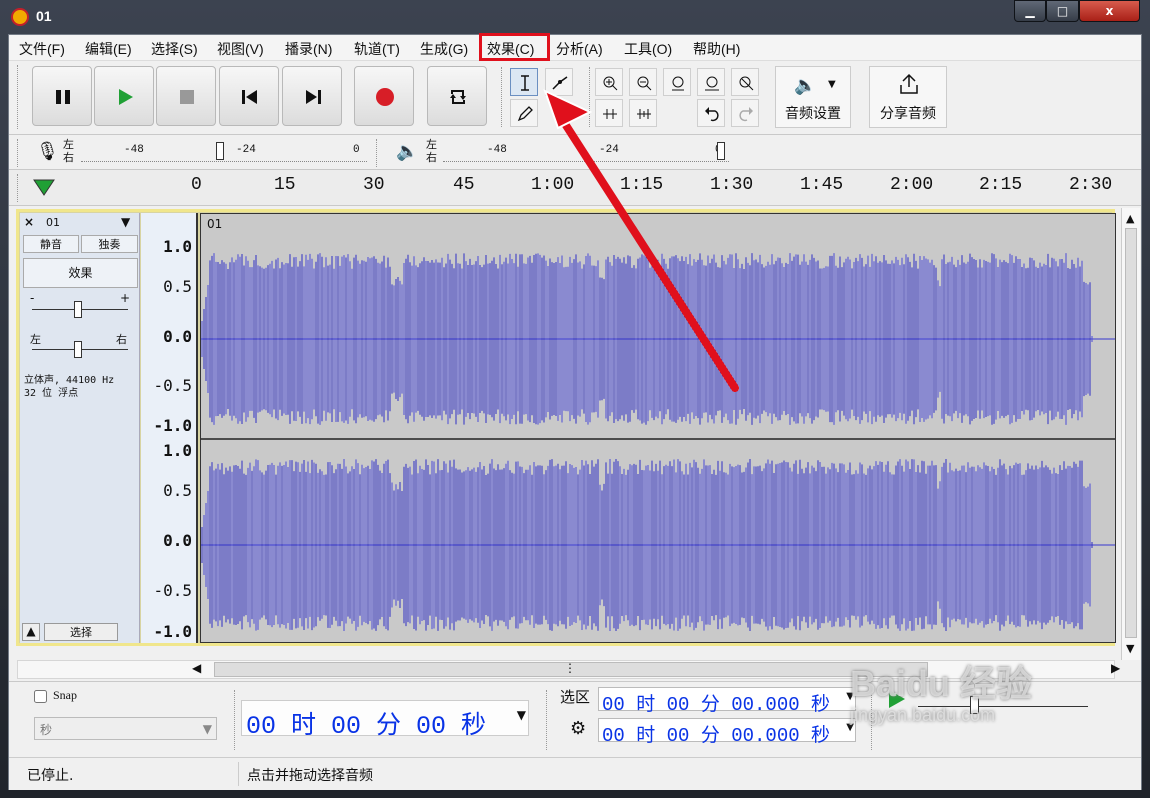 The image size is (1150, 798). Describe the element at coordinates (941, 683) in the screenshot. I see `watermark-logo: Baidu 经验` at that location.